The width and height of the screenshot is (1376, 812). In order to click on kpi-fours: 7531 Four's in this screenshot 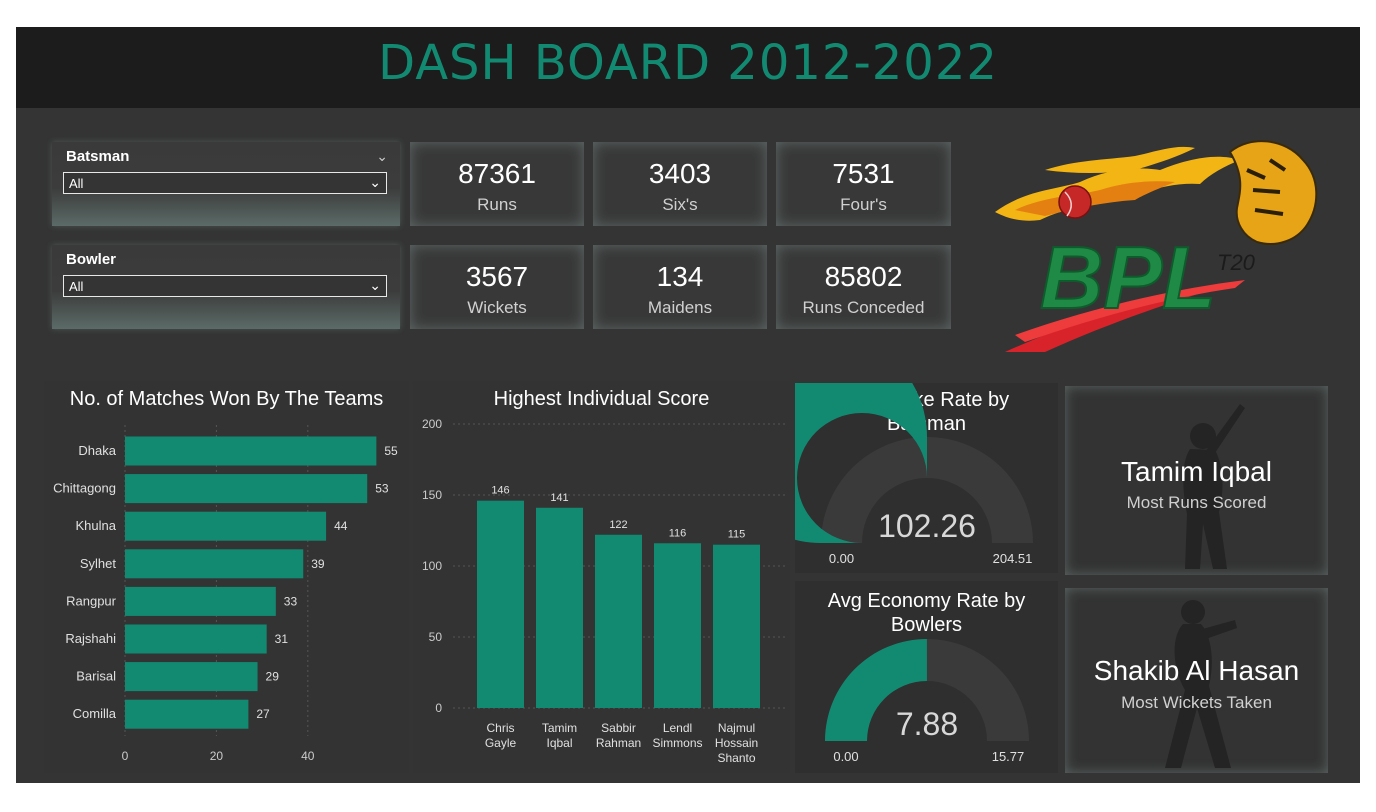, I will do `click(863, 184)`.